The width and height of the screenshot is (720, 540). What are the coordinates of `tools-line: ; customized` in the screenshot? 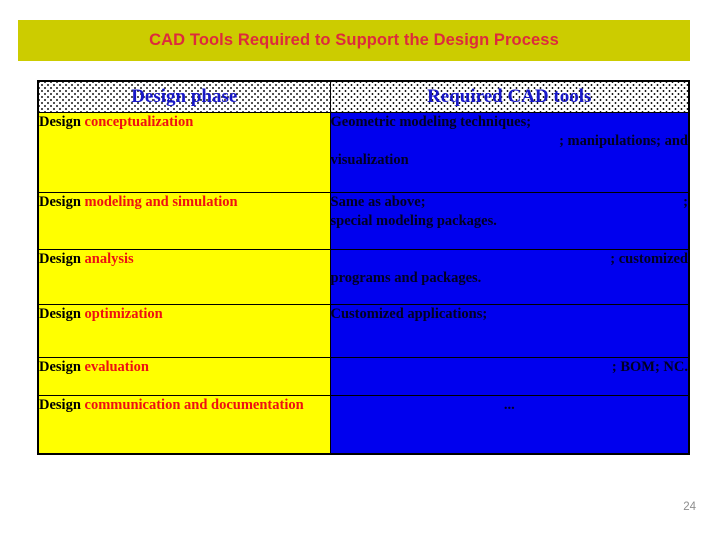 It's located at (509, 259).